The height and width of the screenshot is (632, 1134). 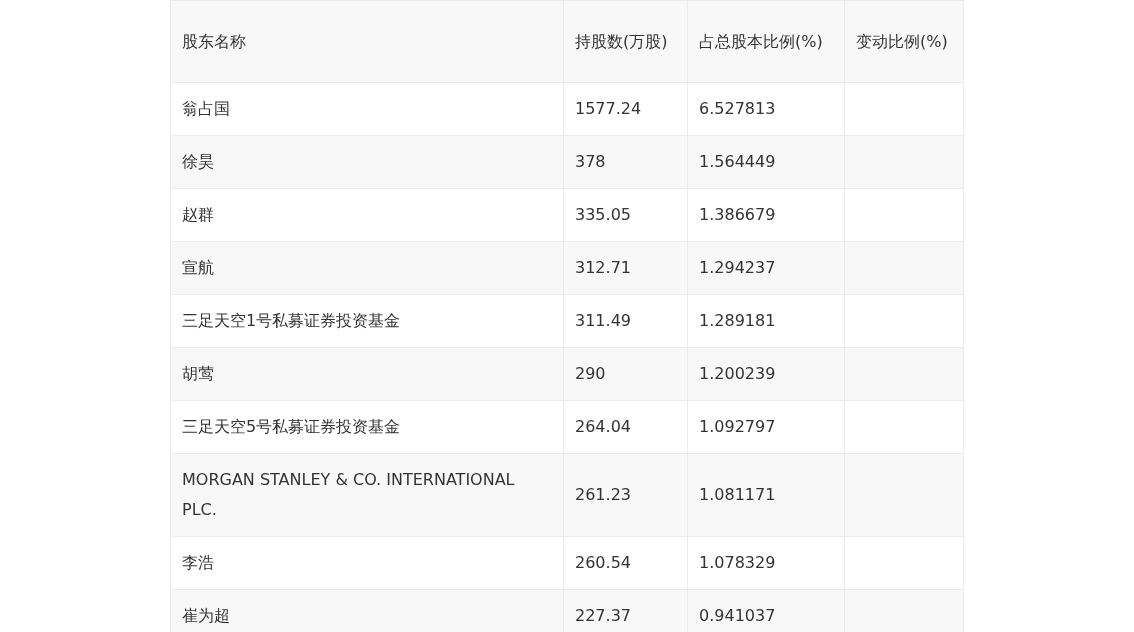 What do you see at coordinates (766, 374) in the screenshot?
I see `table-cell: 1.200239` at bounding box center [766, 374].